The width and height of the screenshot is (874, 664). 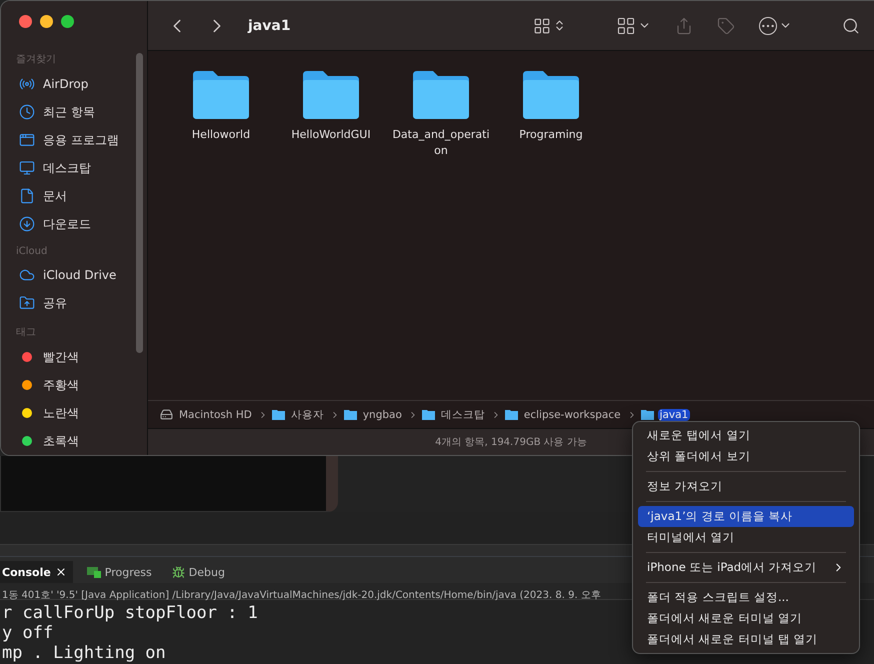 What do you see at coordinates (441, 143) in the screenshot?
I see `folder-name: Data_and_operati on` at bounding box center [441, 143].